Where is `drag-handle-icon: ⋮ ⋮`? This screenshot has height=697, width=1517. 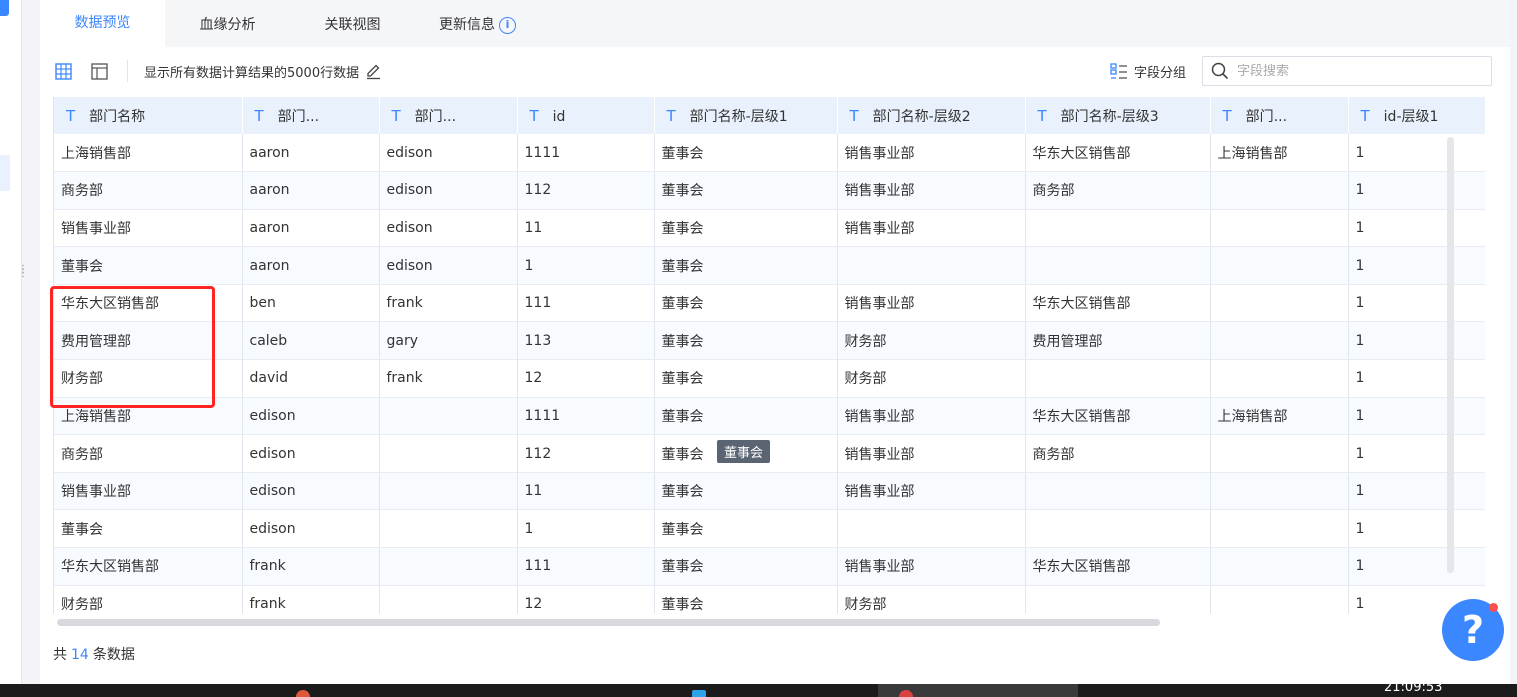 drag-handle-icon: ⋮ ⋮ is located at coordinates (23, 272).